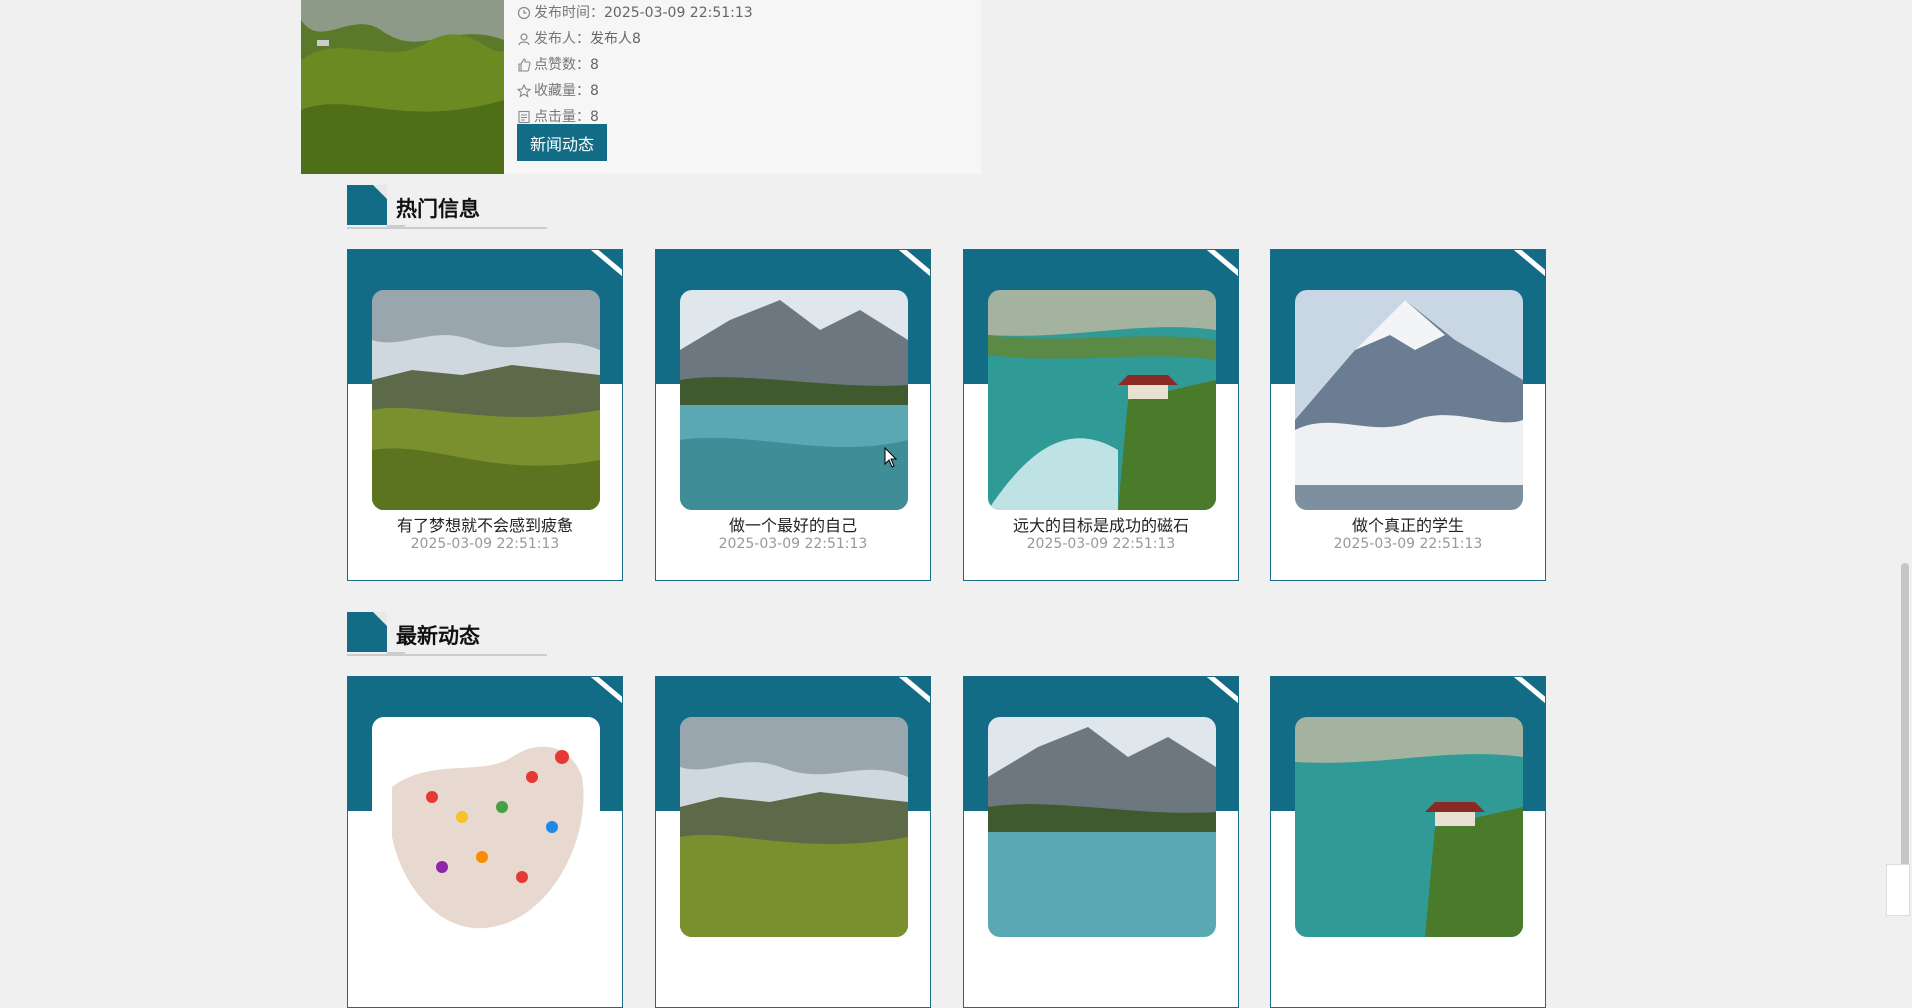 Image resolution: width=1912 pixels, height=1008 pixels. What do you see at coordinates (524, 65) in the screenshot?
I see `thumbs-up-icon` at bounding box center [524, 65].